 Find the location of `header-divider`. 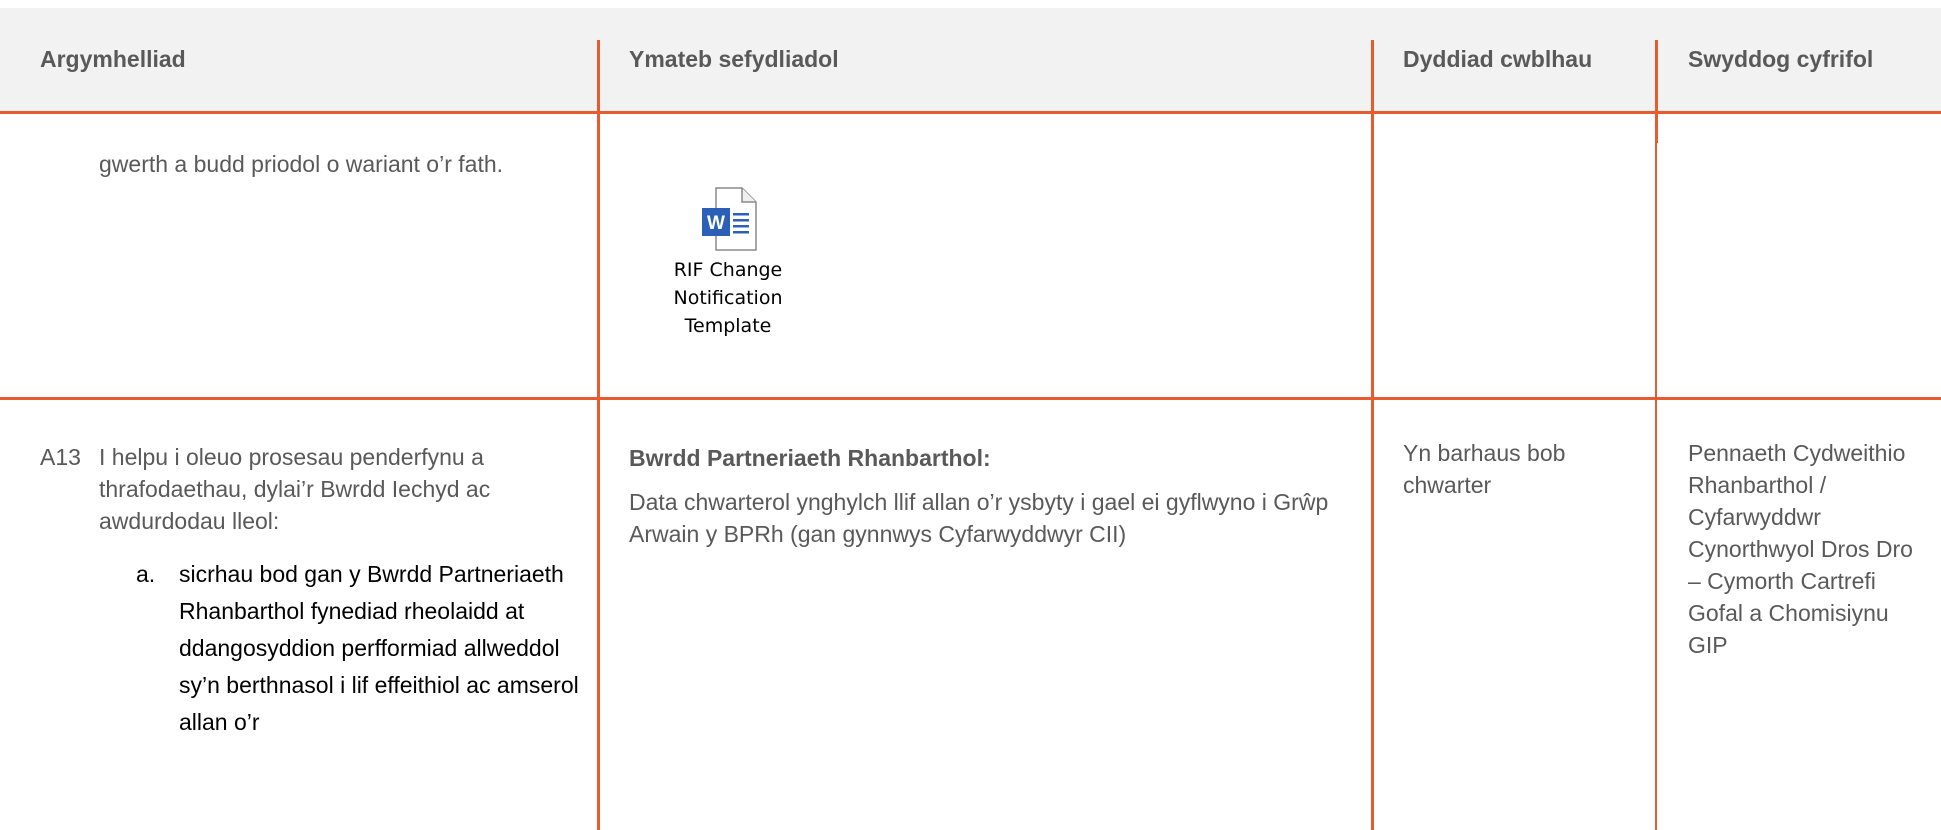

header-divider is located at coordinates (970, 112).